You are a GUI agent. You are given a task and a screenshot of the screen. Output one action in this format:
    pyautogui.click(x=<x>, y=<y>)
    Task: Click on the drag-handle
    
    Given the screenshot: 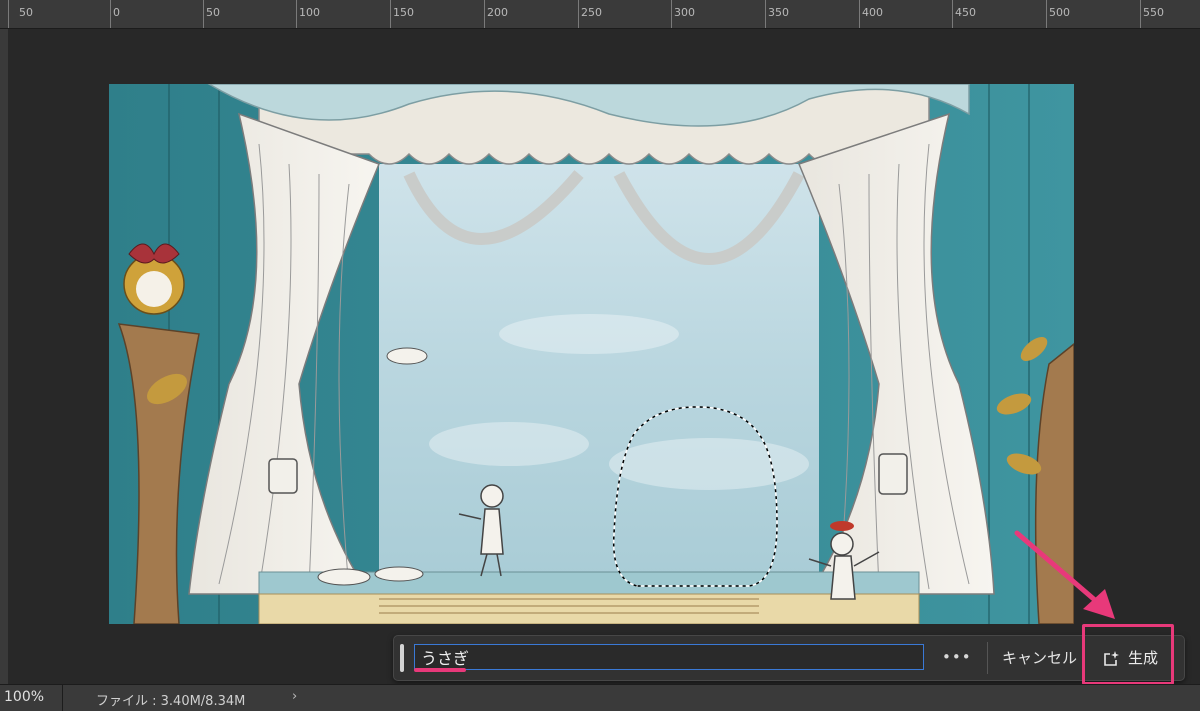 What is the action you would take?
    pyautogui.click(x=402, y=658)
    